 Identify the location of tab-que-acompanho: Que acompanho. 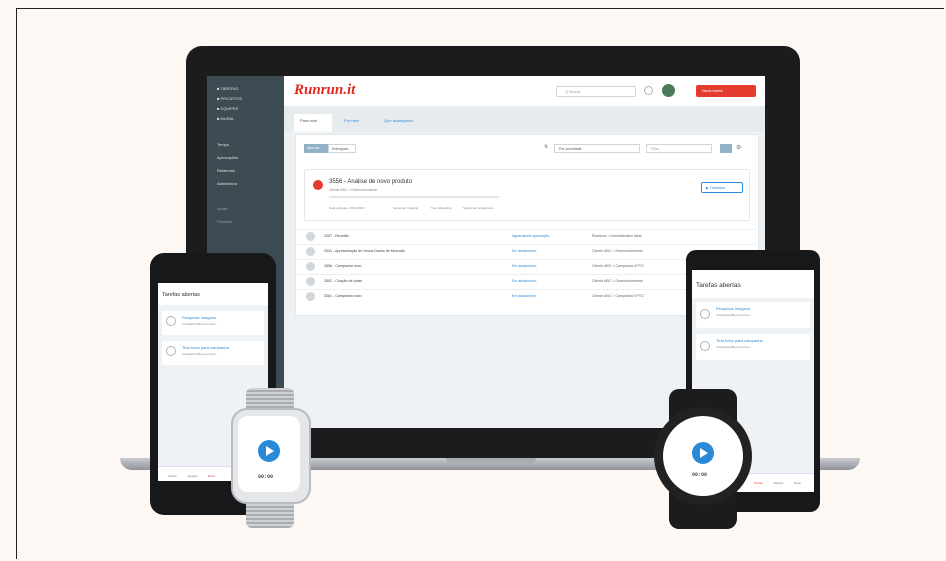
(399, 120).